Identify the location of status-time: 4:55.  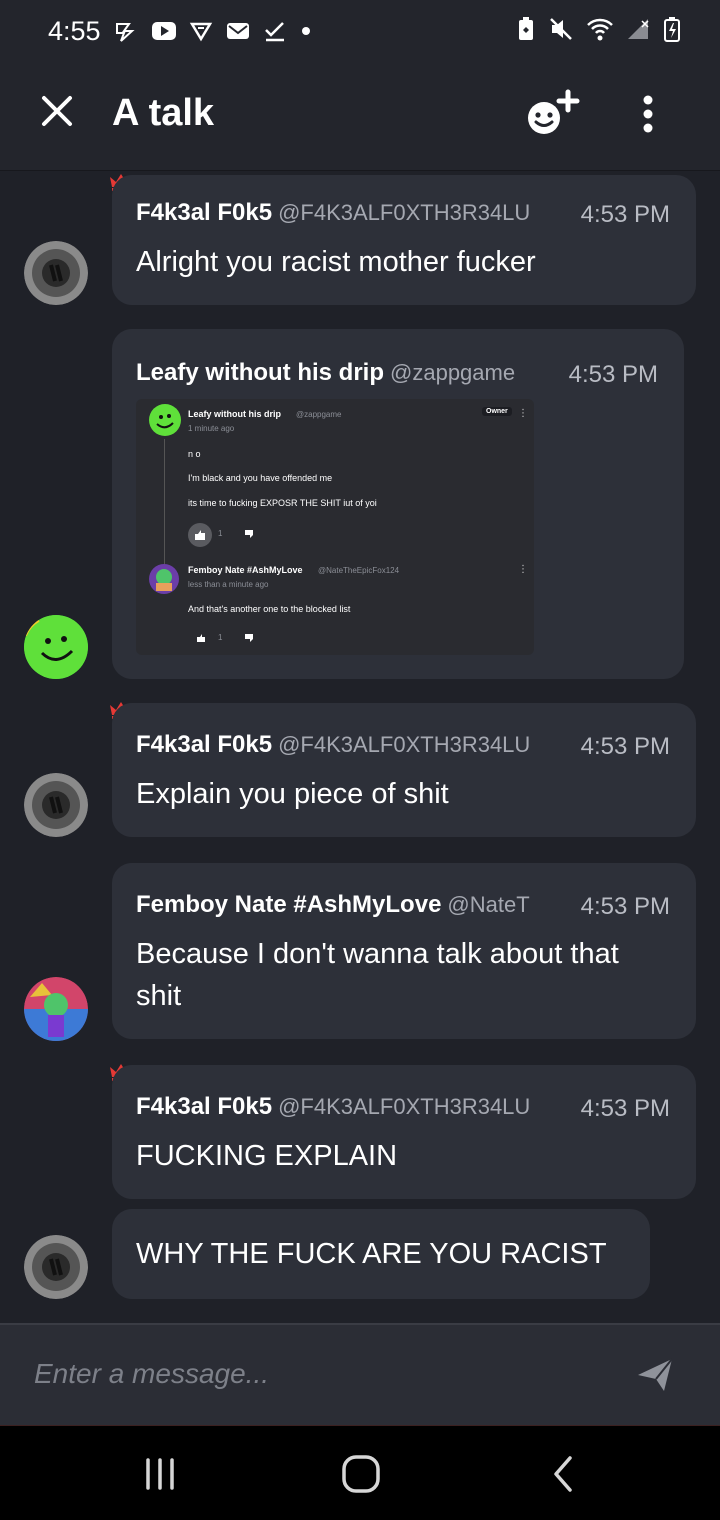
(74, 30).